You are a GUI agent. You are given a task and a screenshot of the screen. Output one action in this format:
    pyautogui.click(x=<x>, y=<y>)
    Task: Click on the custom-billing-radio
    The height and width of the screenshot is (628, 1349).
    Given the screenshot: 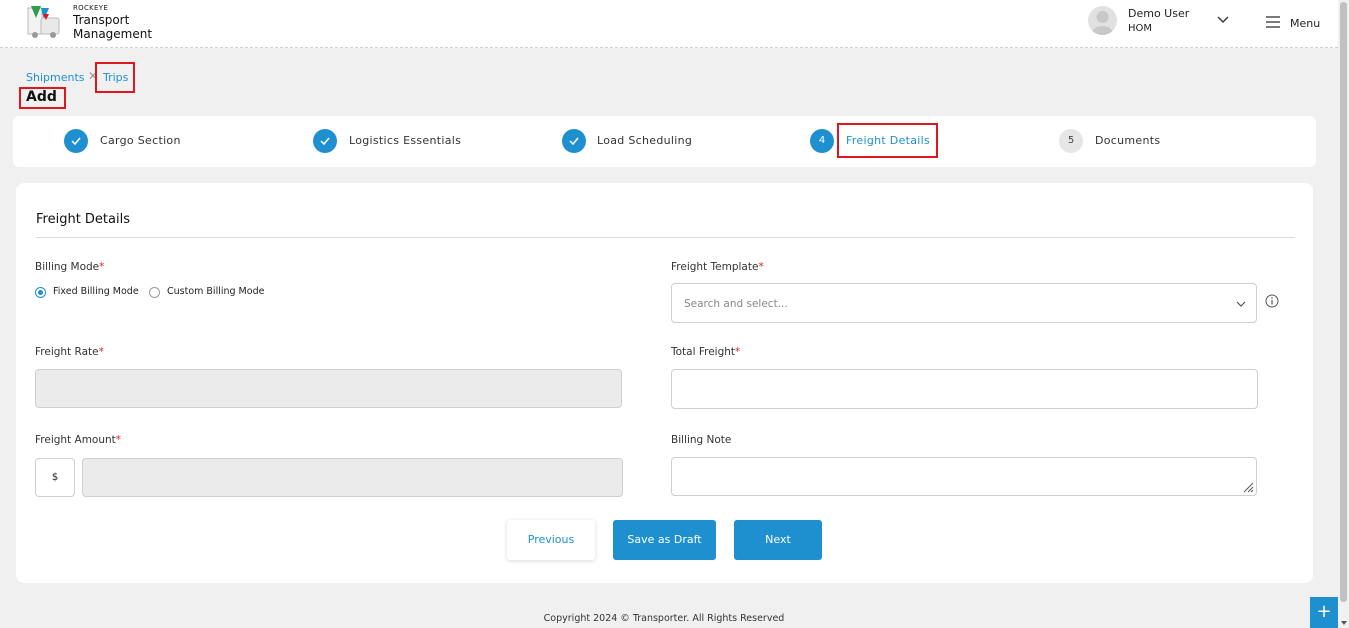 What is the action you would take?
    pyautogui.click(x=154, y=292)
    